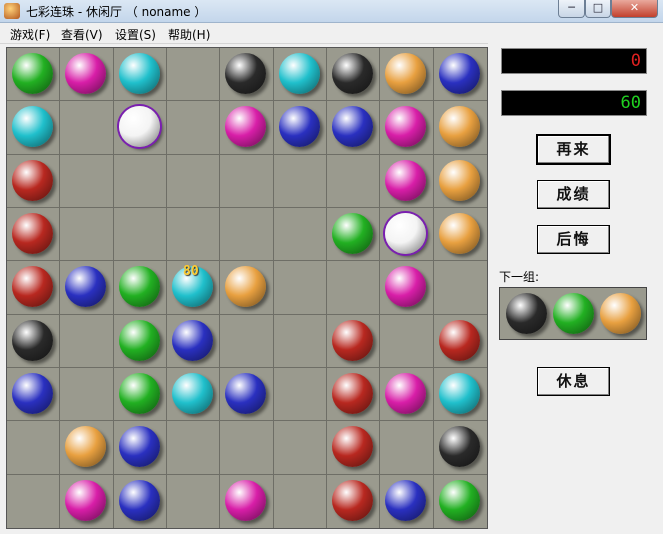  What do you see at coordinates (135, 34) in the screenshot?
I see `menu-settings: 设置(S)` at bounding box center [135, 34].